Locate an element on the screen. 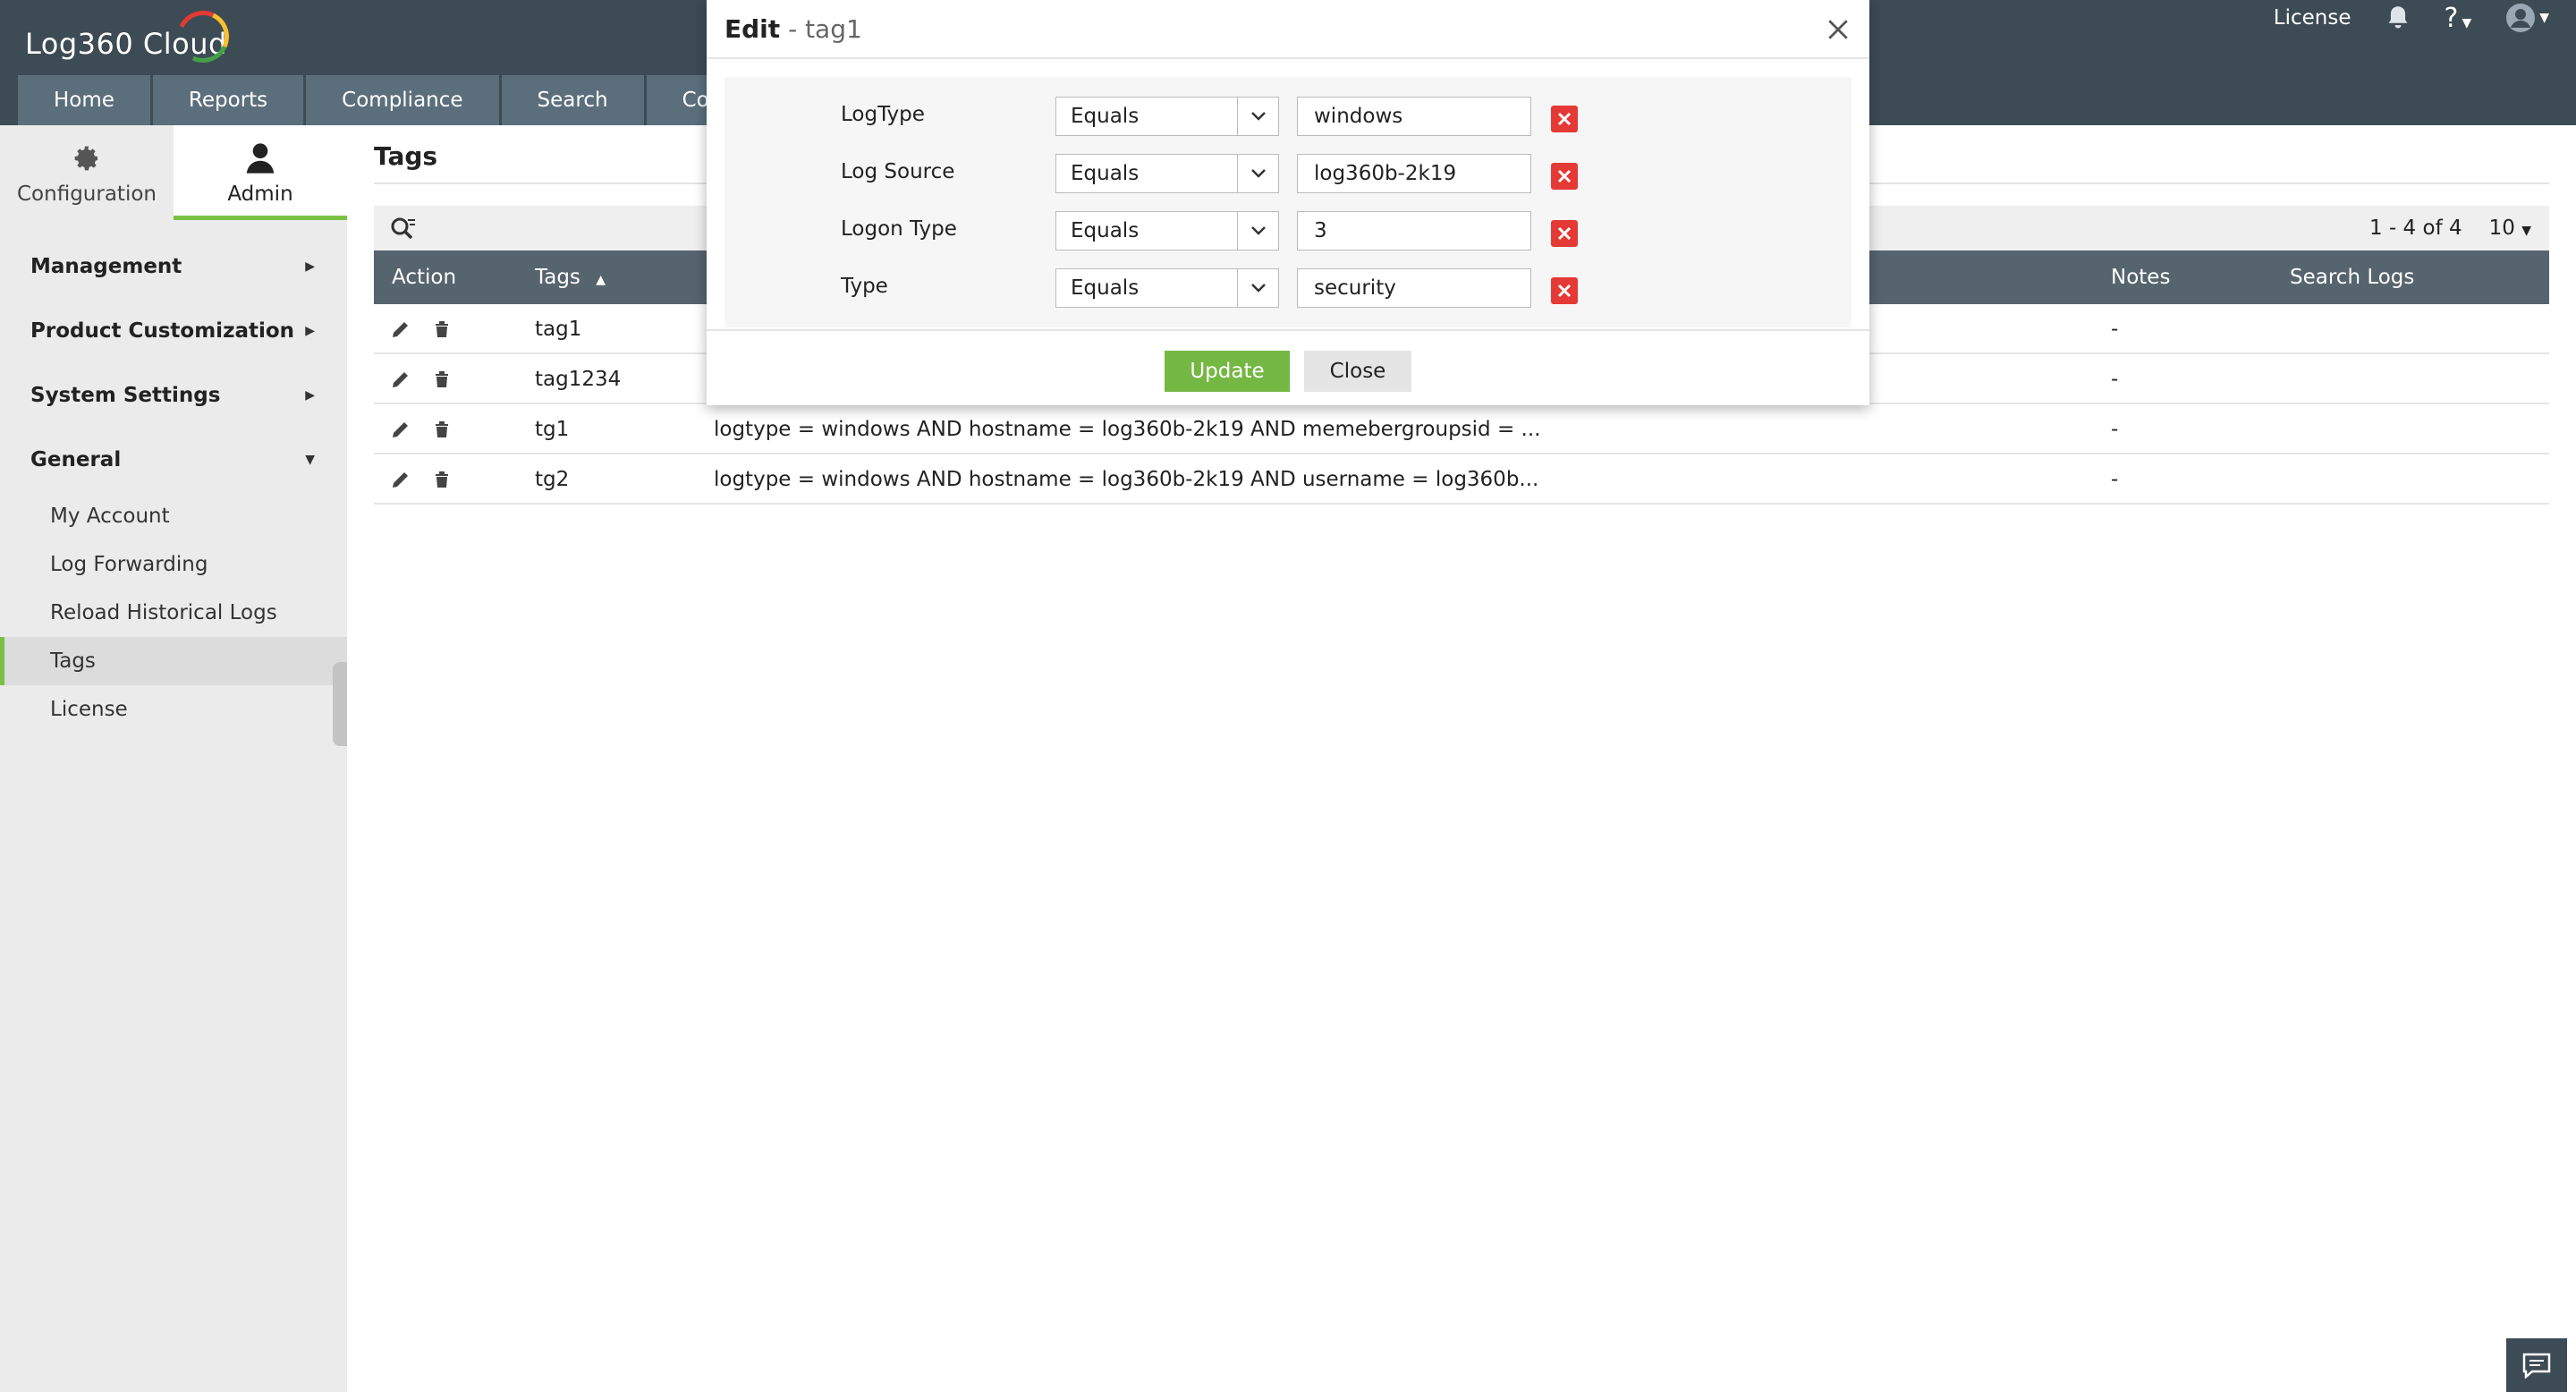 Image resolution: width=2576 pixels, height=1392 pixels. page-size-value: 10 is located at coordinates (2501, 228).